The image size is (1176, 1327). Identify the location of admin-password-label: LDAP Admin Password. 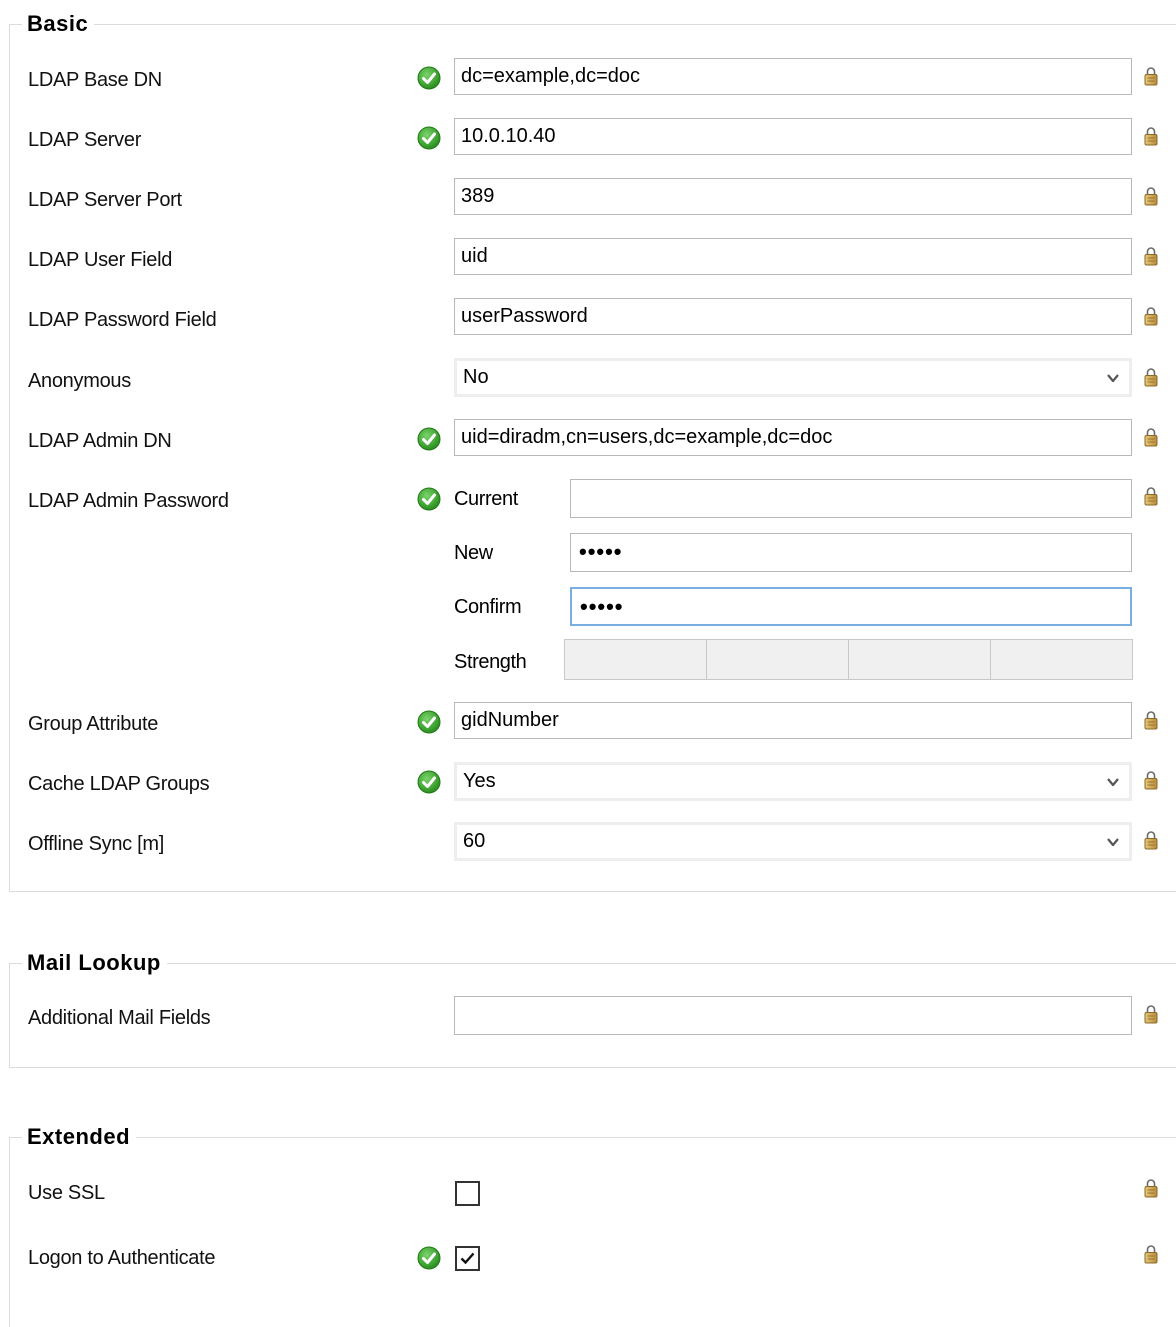
(128, 501).